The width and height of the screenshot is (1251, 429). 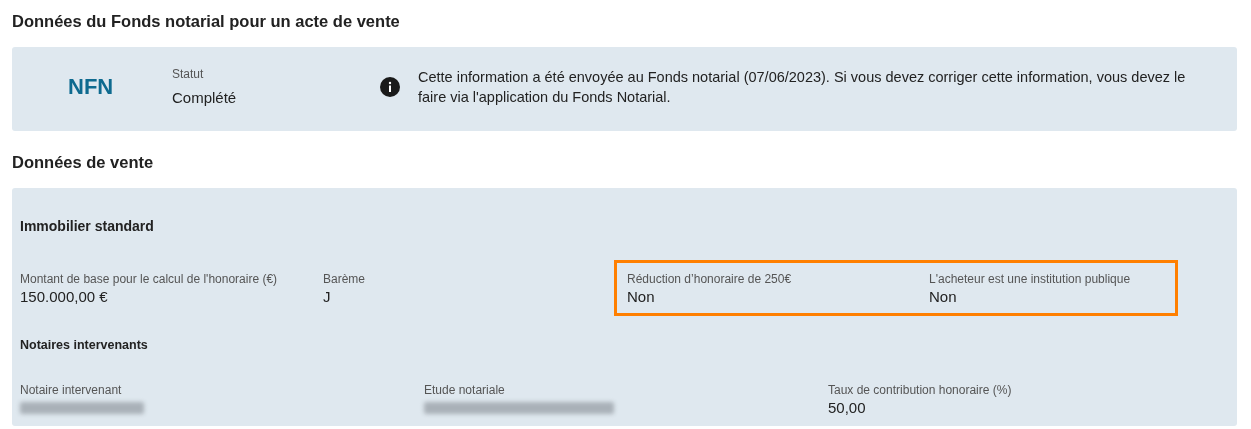 What do you see at coordinates (91, 87) in the screenshot?
I see `nfn-logo: NFN` at bounding box center [91, 87].